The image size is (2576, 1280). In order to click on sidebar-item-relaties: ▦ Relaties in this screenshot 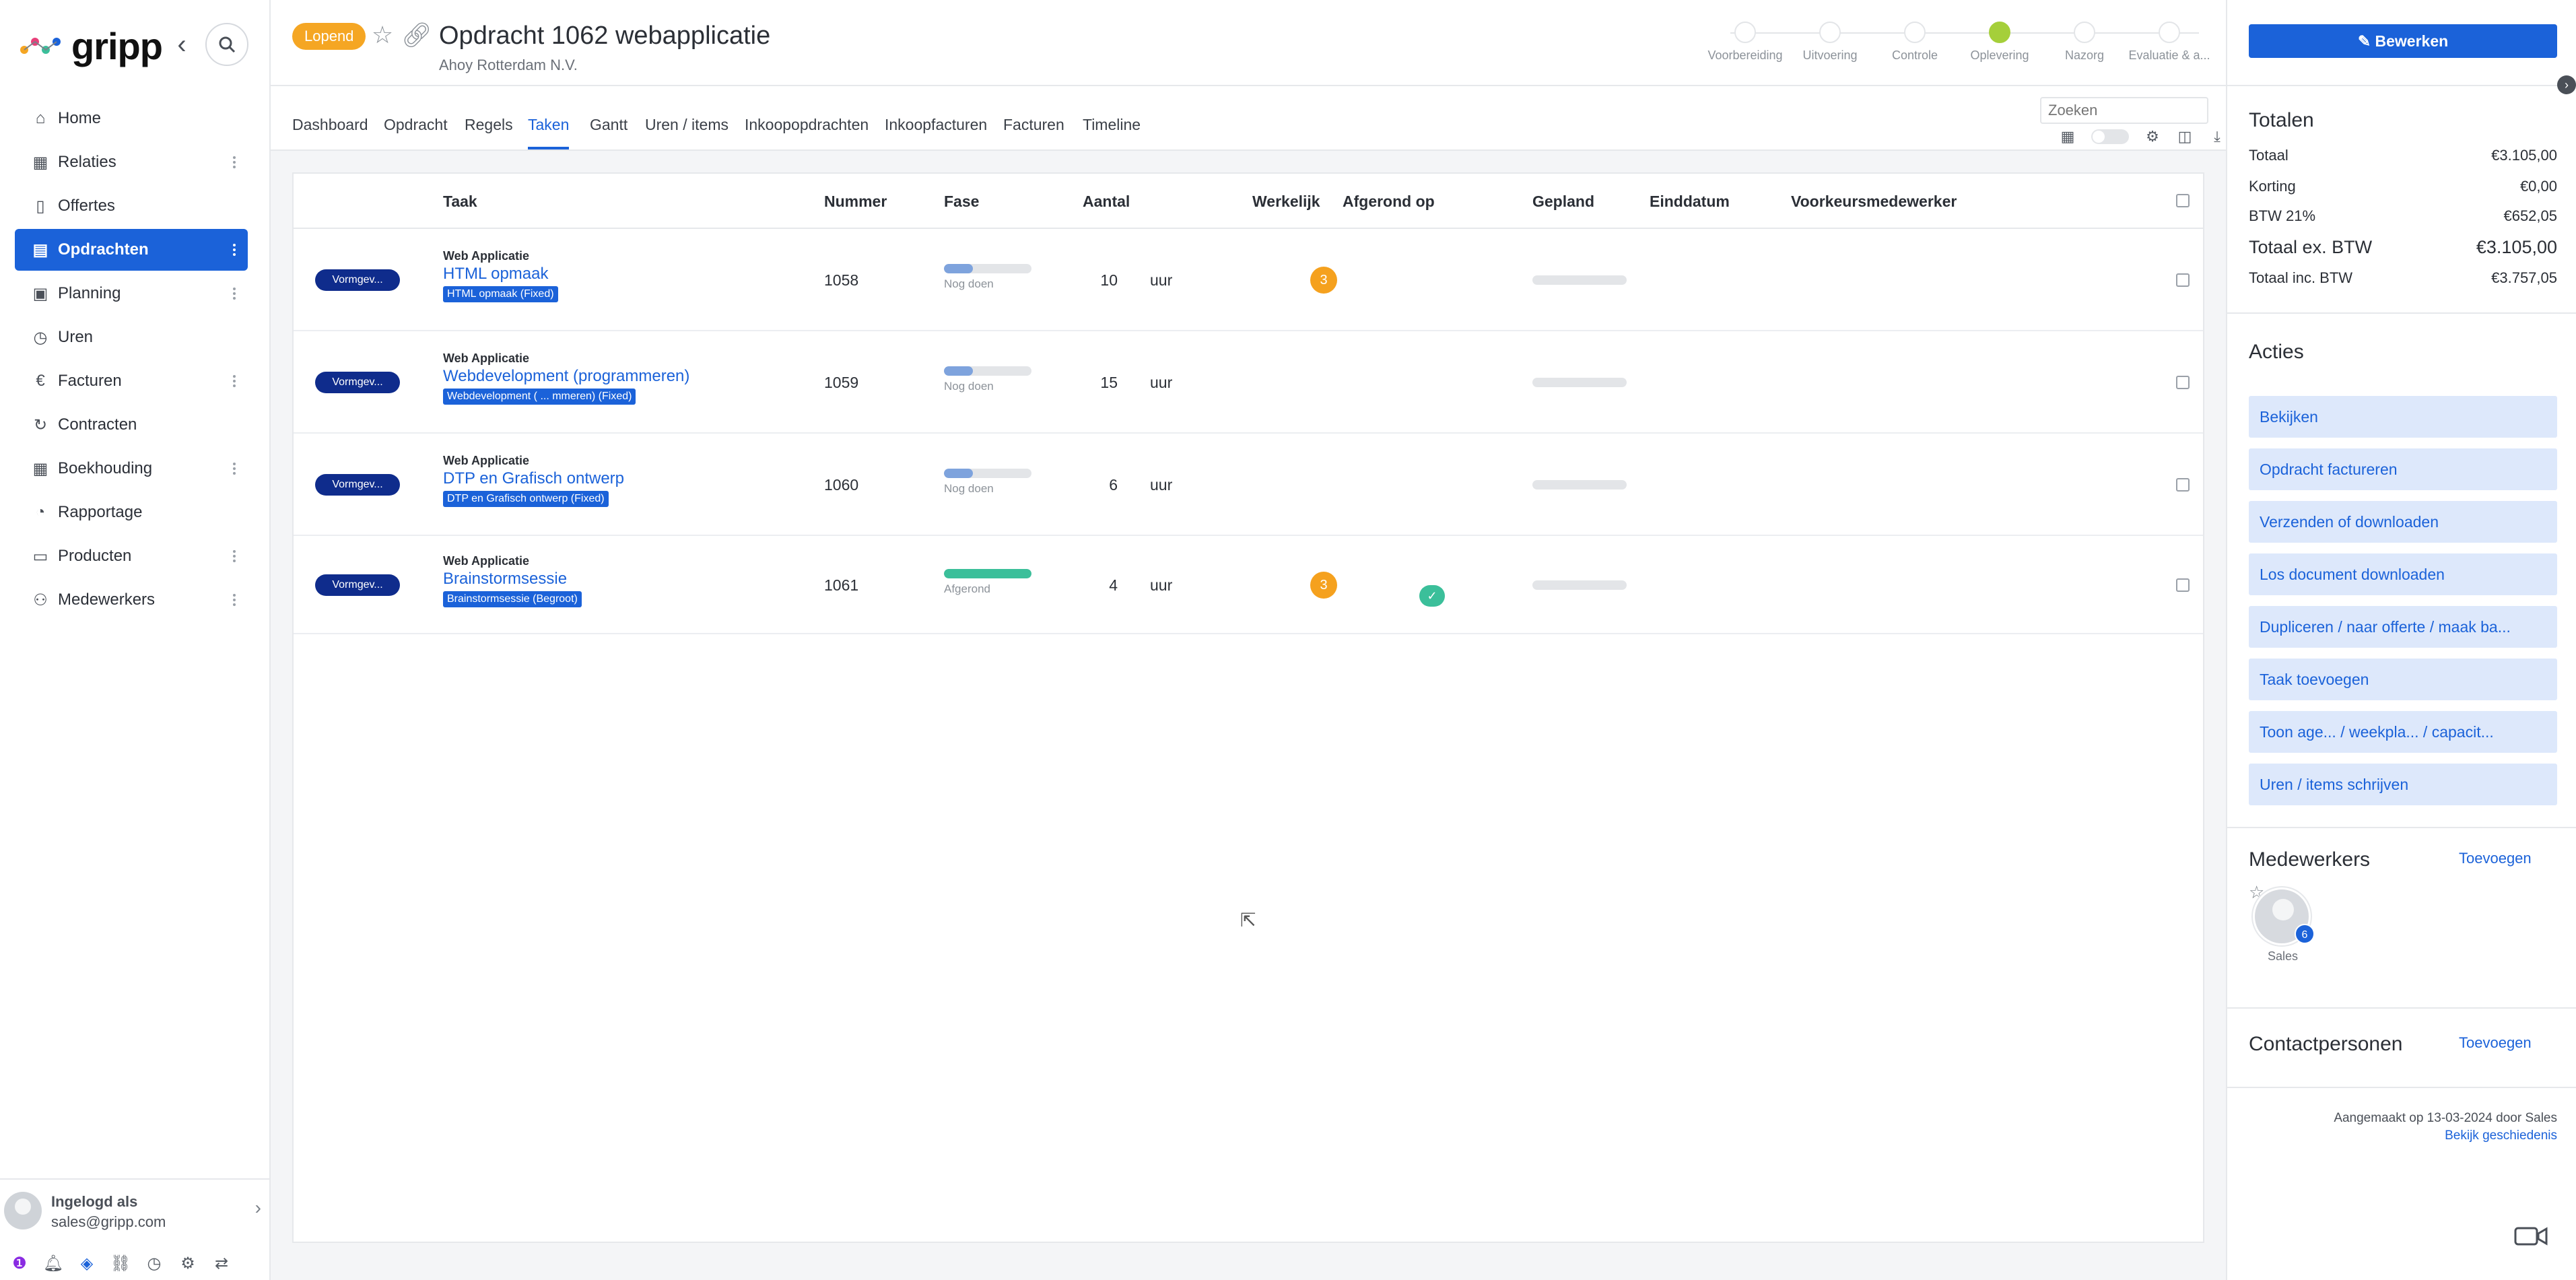, I will do `click(131, 162)`.